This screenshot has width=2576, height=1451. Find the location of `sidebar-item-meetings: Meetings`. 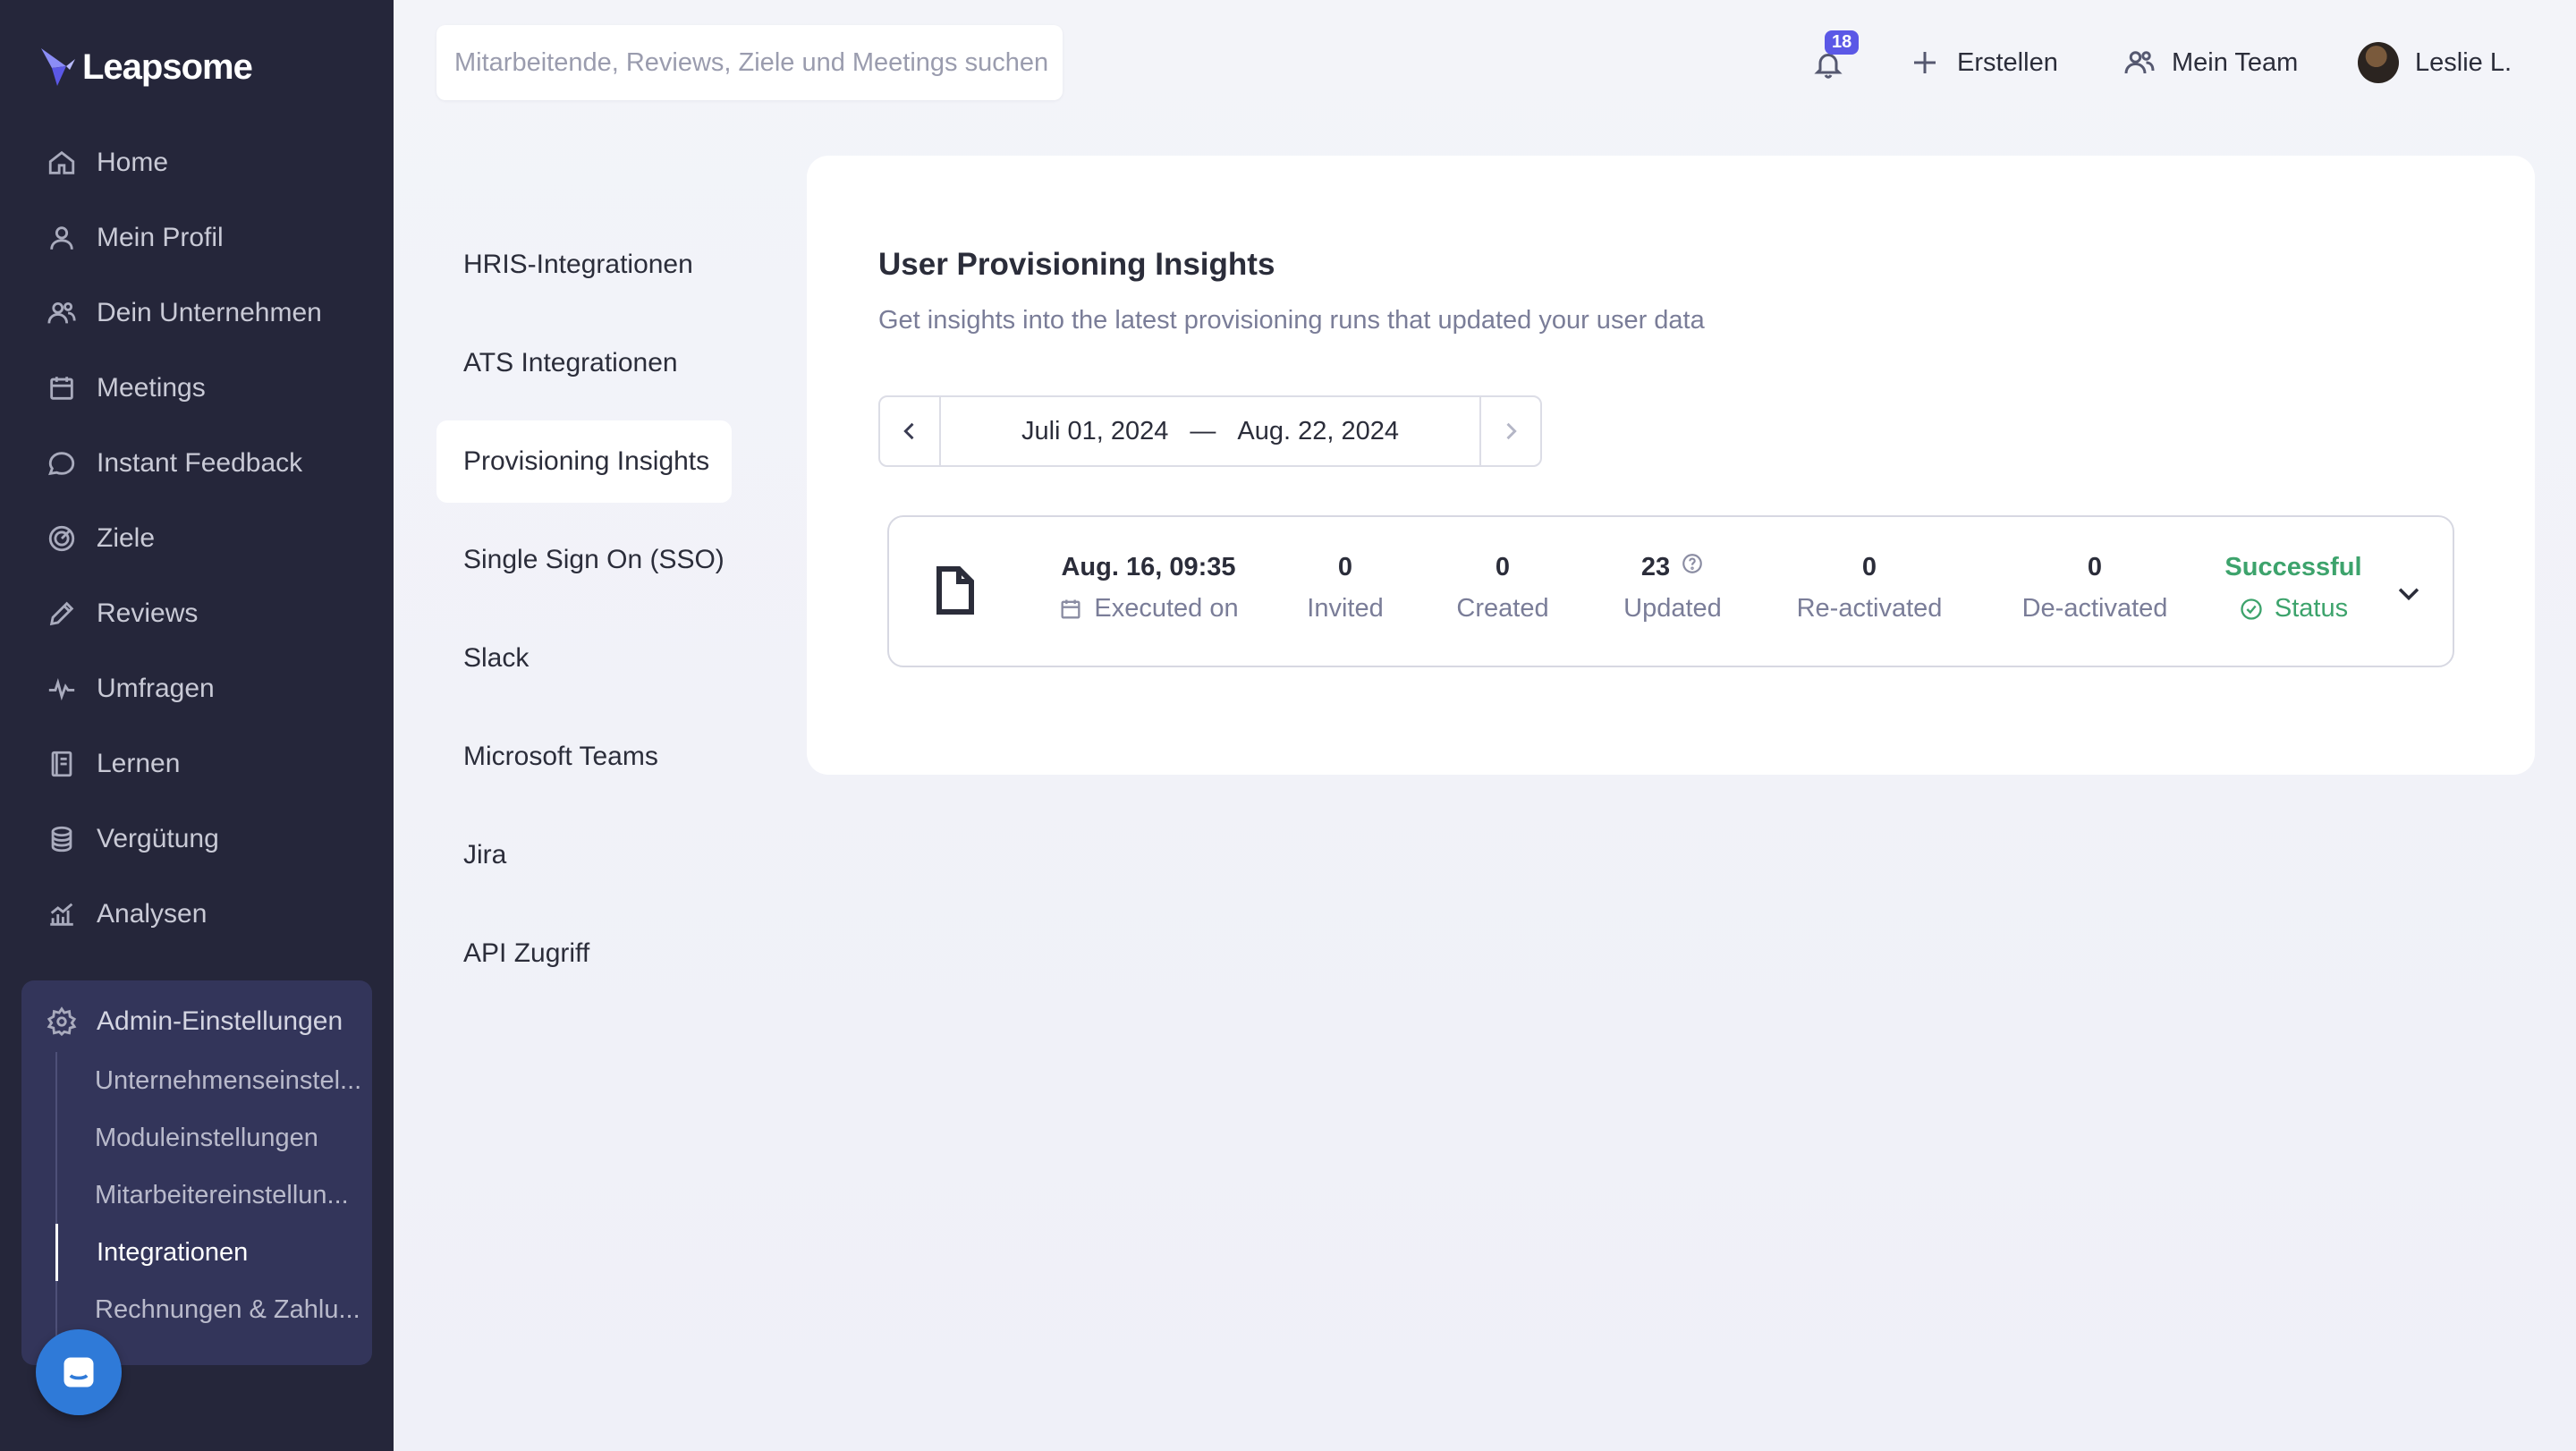

sidebar-item-meetings: Meetings is located at coordinates (197, 388).